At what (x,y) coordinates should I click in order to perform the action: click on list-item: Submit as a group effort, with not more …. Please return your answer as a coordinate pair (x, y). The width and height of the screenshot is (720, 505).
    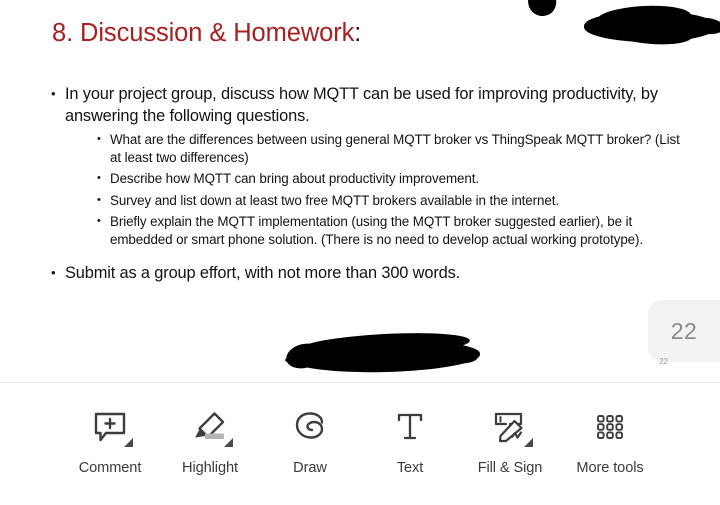
    Looking at the image, I should click on (365, 273).